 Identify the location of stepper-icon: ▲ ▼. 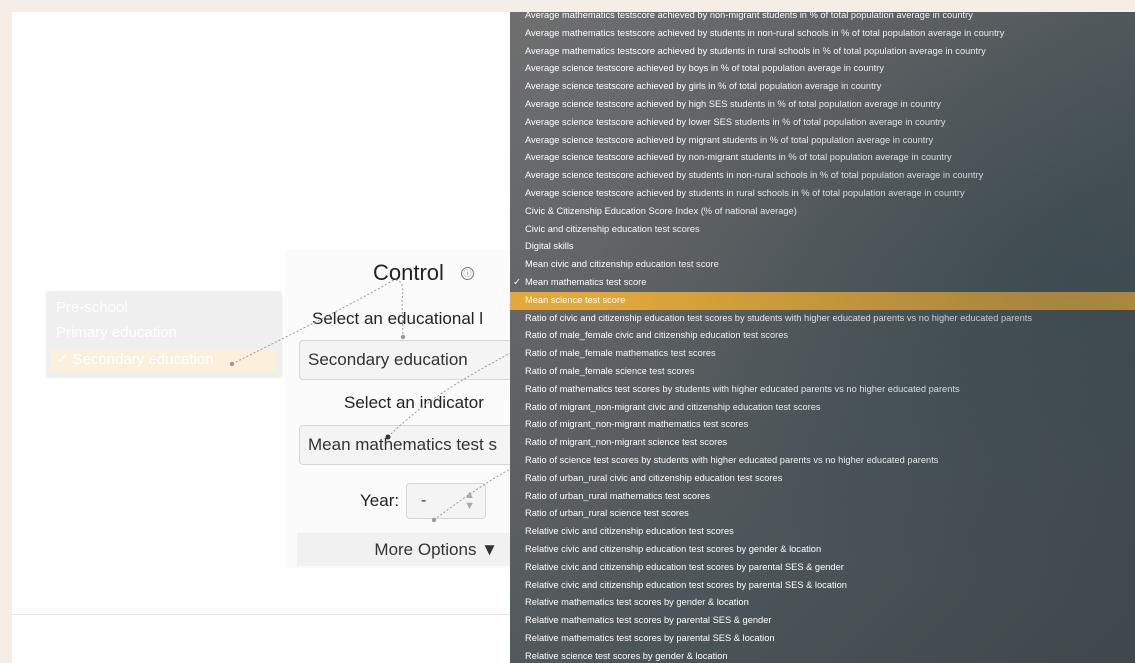
(469, 500).